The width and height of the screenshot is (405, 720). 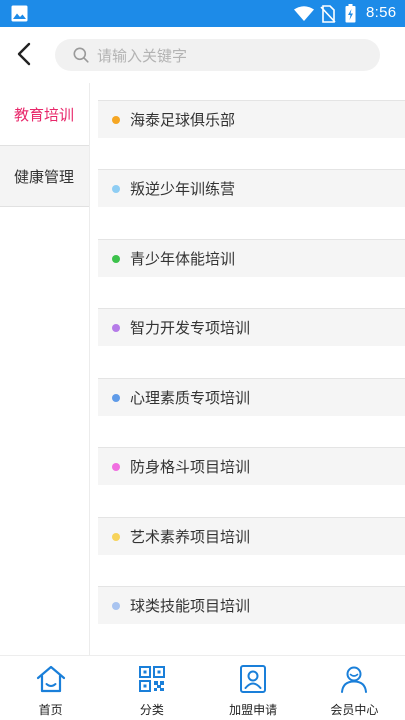 What do you see at coordinates (50, 710) in the screenshot?
I see `tab-home-label: 首页` at bounding box center [50, 710].